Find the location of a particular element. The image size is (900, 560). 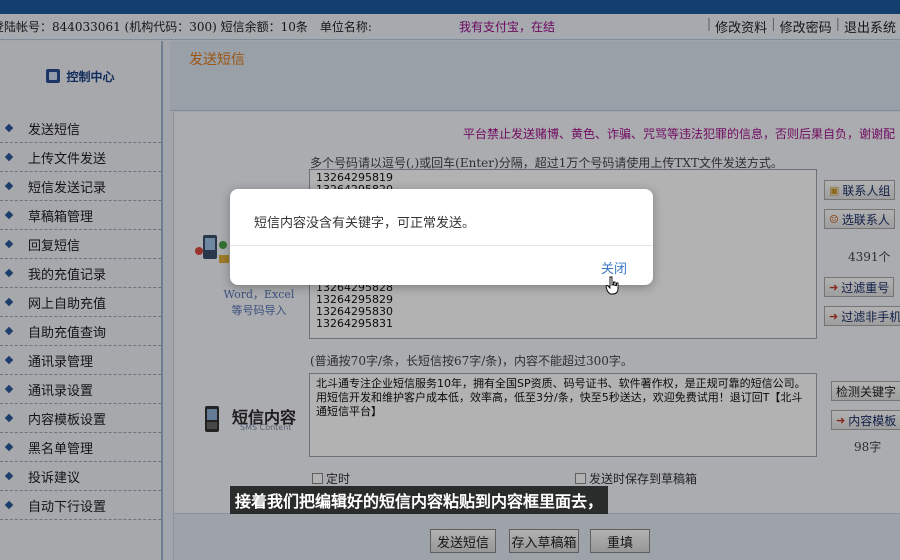

alert-dialog: 短信内容没含有关键字，可正常发送。 关闭 is located at coordinates (441, 237).